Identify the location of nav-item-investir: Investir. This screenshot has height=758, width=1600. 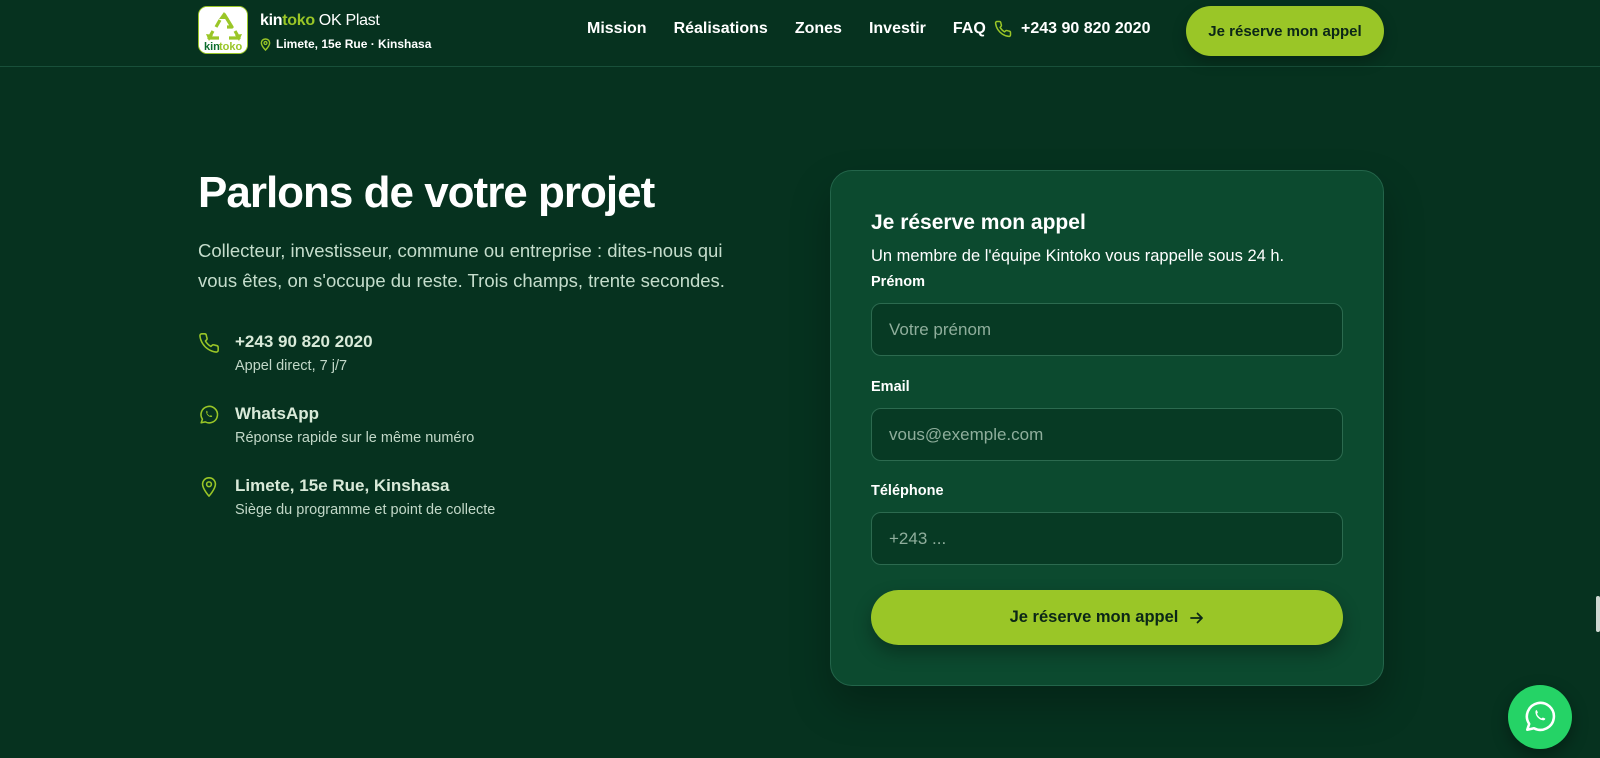
(897, 29).